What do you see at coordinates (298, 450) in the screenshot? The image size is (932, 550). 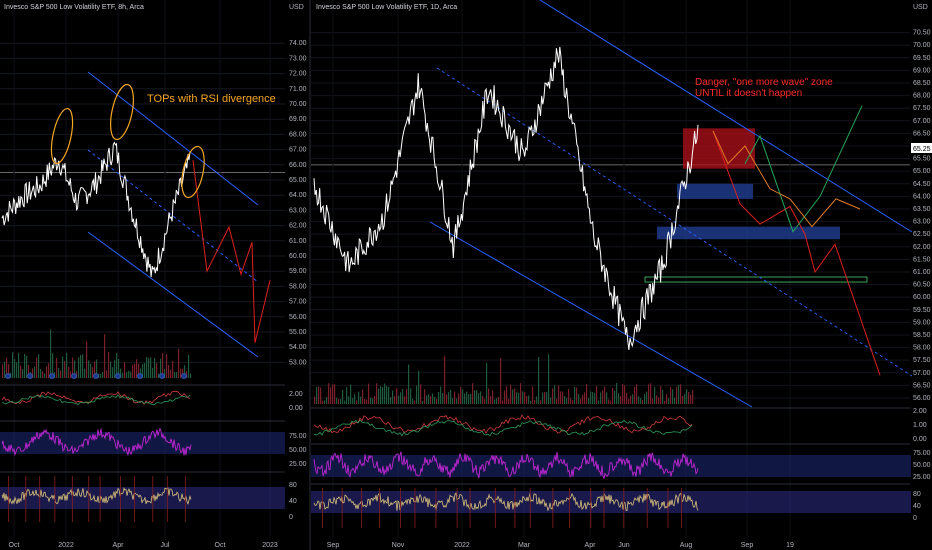 I see `left-rsi-tick: 50.00` at bounding box center [298, 450].